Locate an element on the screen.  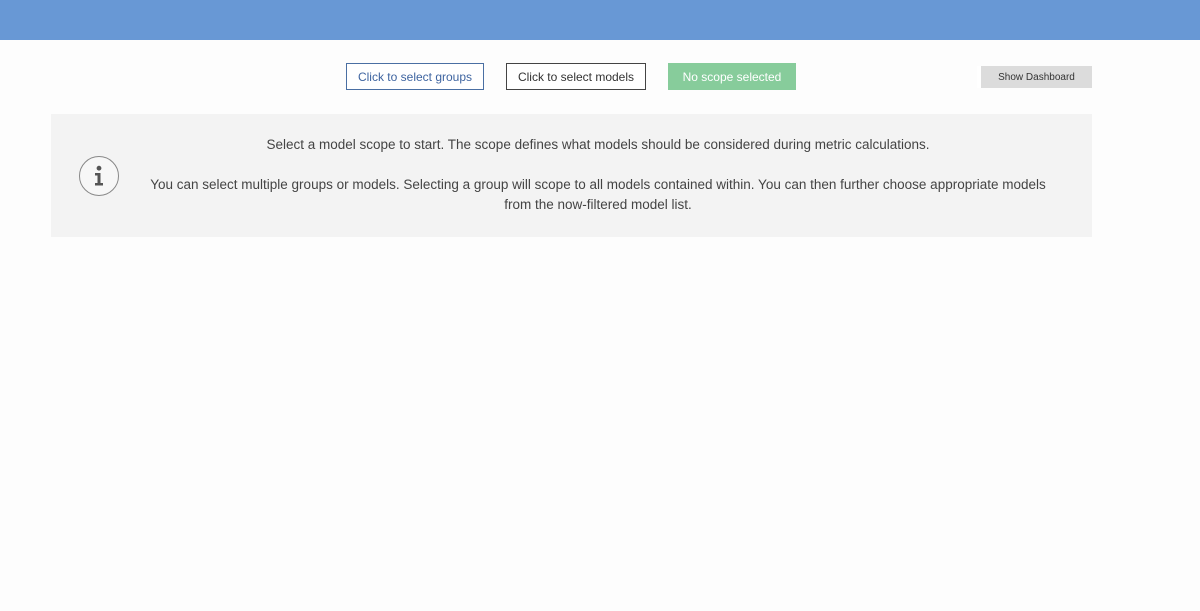
select-groups-button: Click to select groups is located at coordinates (415, 76).